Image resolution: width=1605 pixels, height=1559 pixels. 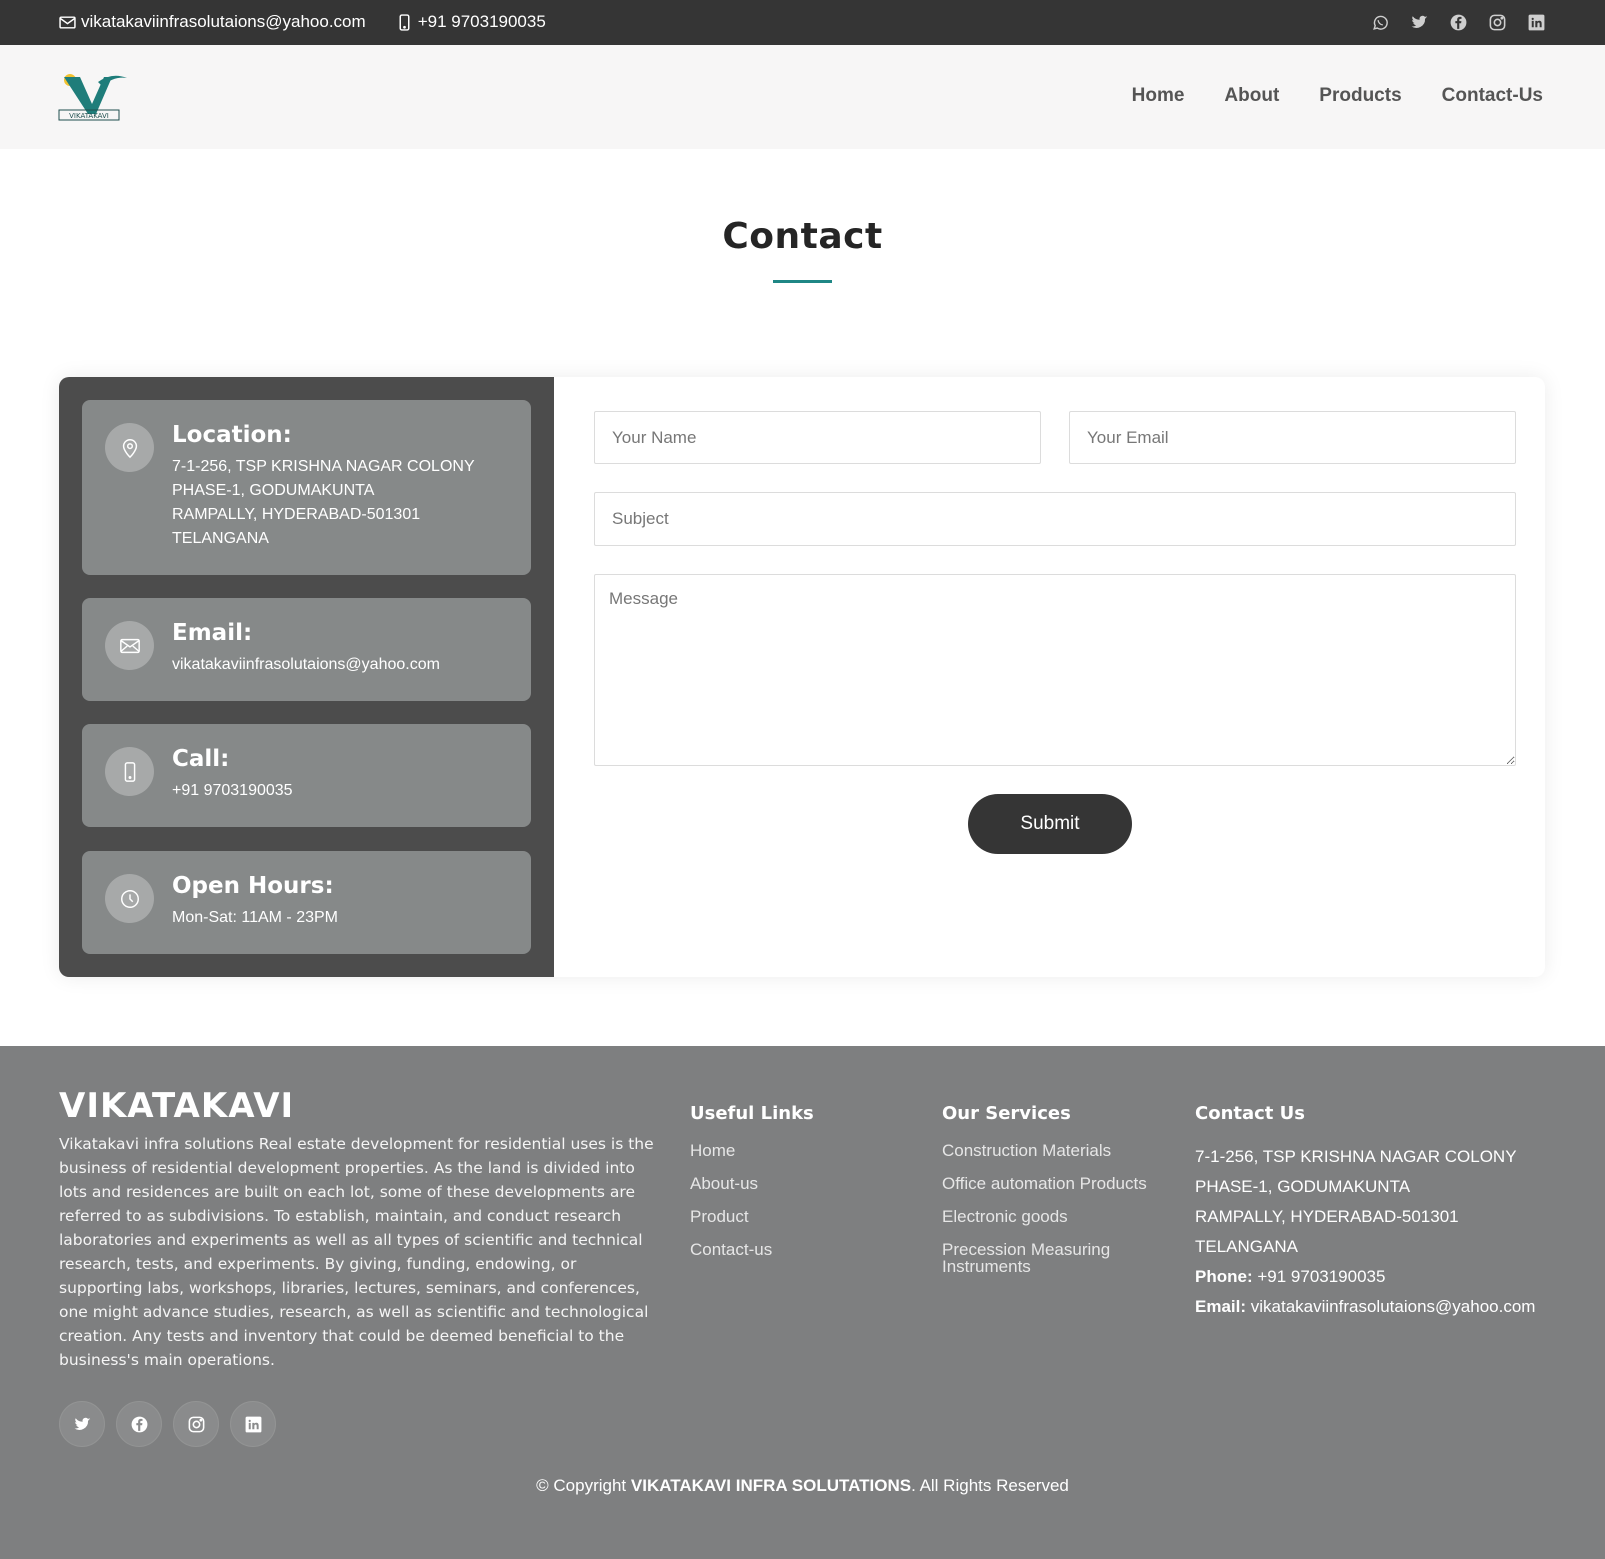 I want to click on top-socials, so click(x=1449, y=22).